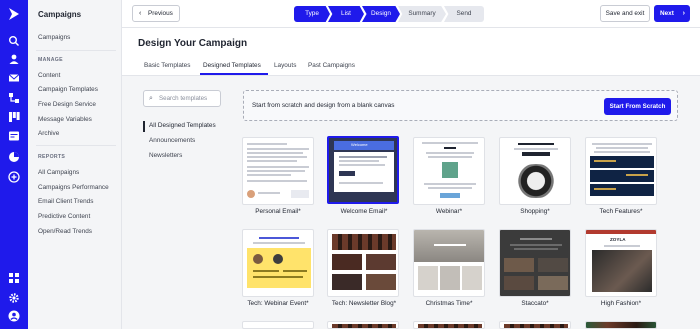  Describe the element at coordinates (234, 74) in the screenshot. I see `active-tab-indicator` at that location.